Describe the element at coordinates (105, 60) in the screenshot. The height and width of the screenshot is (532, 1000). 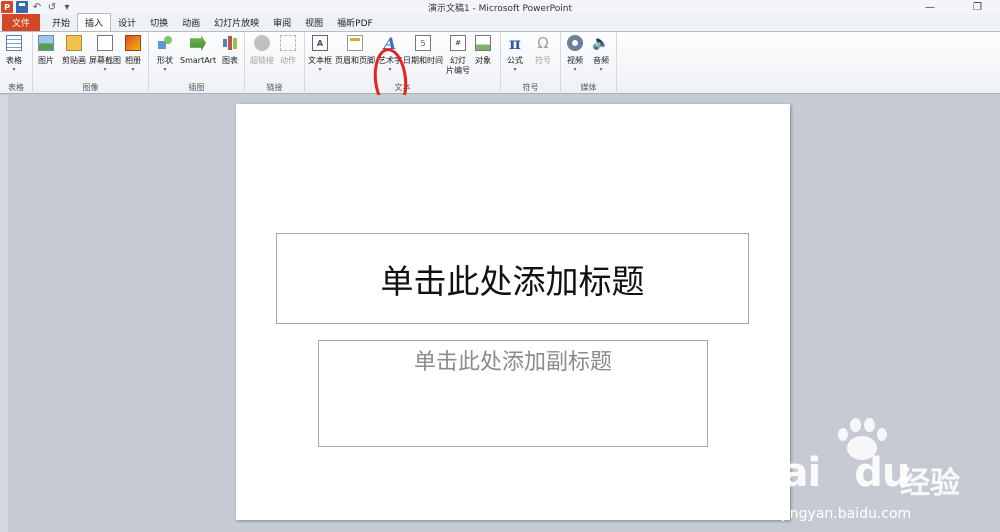
I see `screenshot-button-label: 屏幕截图` at that location.